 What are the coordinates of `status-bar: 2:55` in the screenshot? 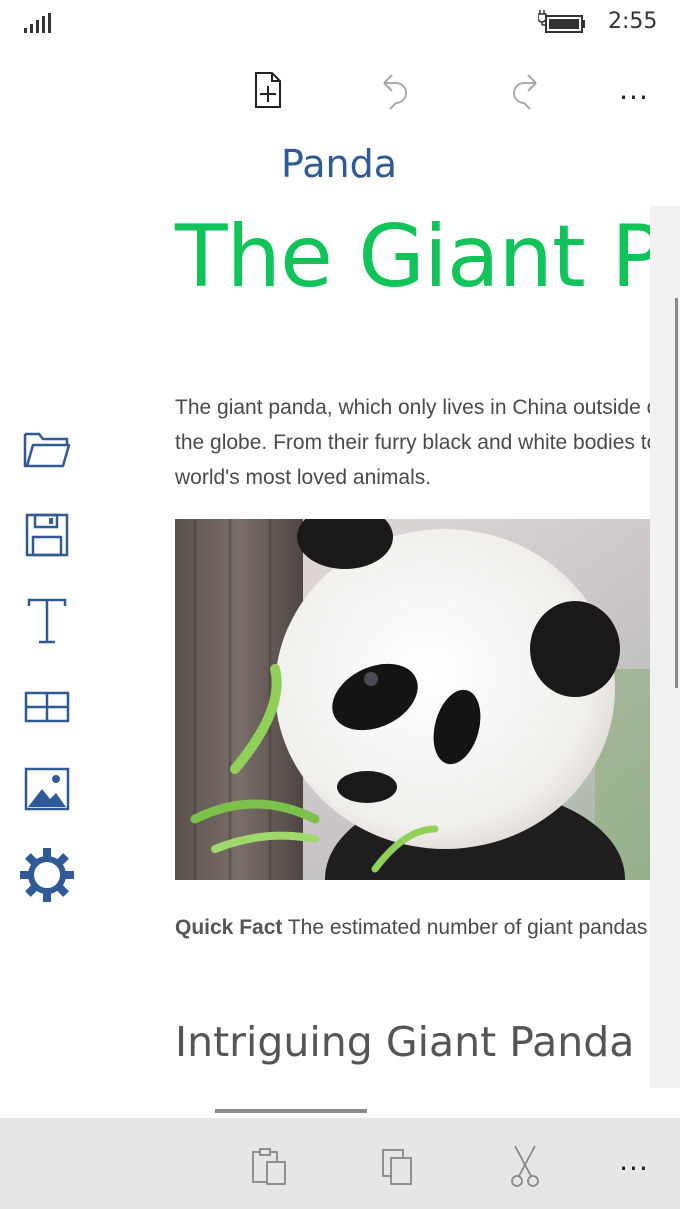 It's located at (340, 25).